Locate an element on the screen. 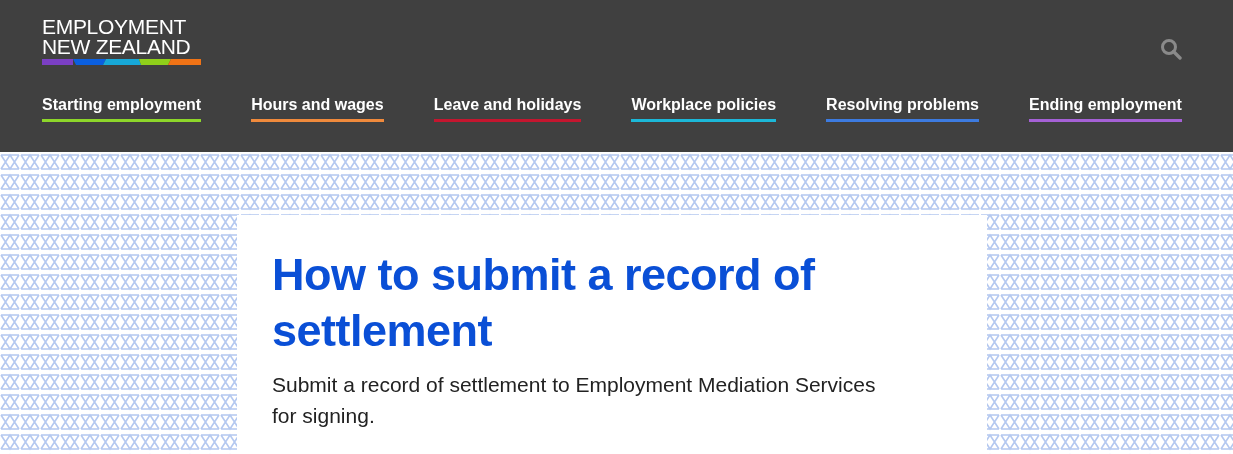 The height and width of the screenshot is (454, 1233). search-icon is located at coordinates (1171, 49).